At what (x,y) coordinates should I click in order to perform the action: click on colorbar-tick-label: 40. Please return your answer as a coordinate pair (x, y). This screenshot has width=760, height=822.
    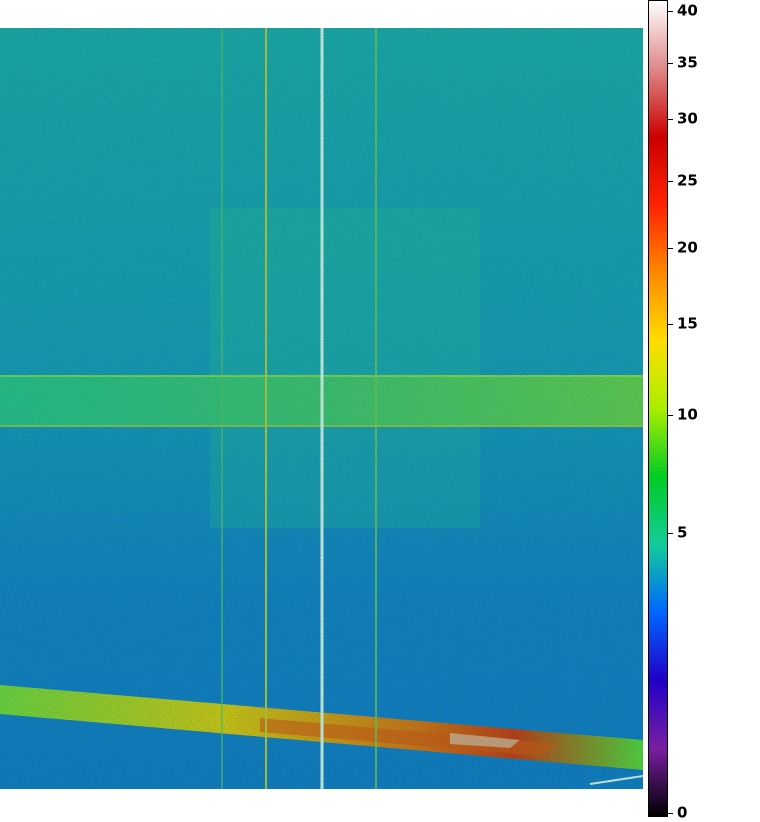
    Looking at the image, I should click on (687, 10).